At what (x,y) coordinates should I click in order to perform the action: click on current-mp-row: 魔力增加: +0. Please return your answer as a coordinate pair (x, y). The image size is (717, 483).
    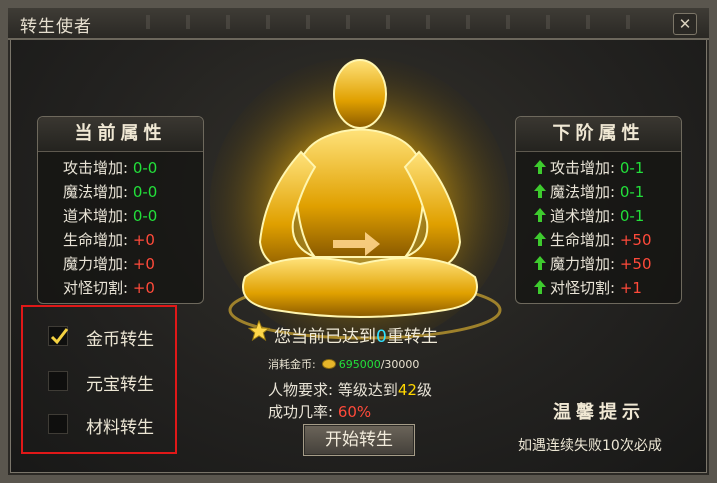
    Looking at the image, I should click on (109, 264).